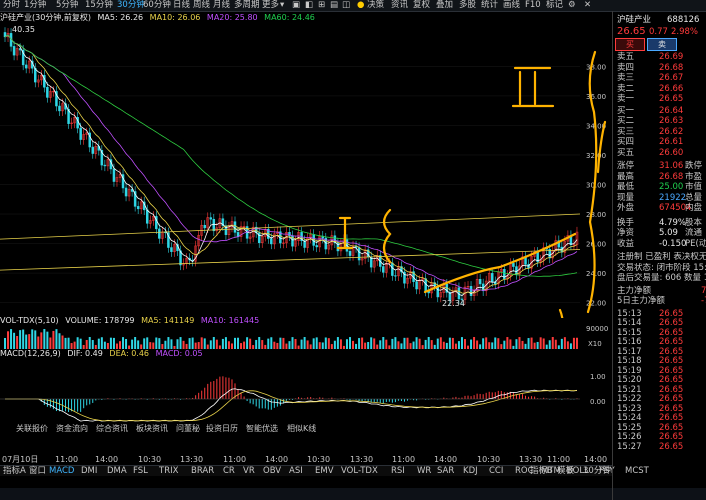  Describe the element at coordinates (296, 471) in the screenshot. I see `indicator-tab: ASI` at that location.